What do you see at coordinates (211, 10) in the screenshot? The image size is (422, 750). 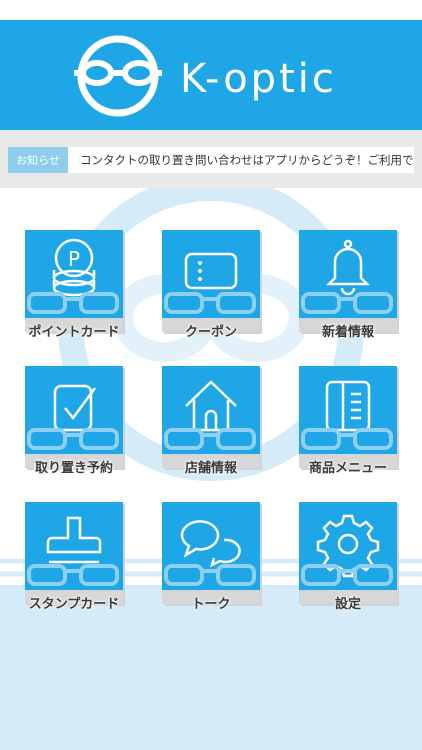 I see `status-bar` at bounding box center [211, 10].